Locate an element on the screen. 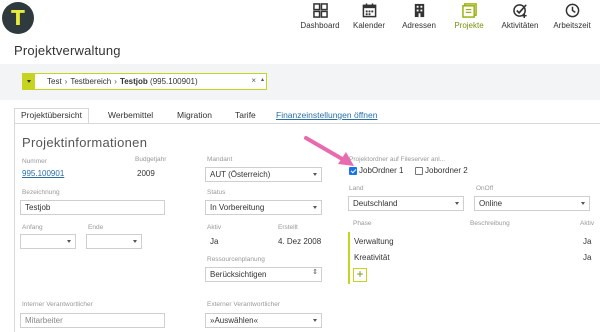 The height and width of the screenshot is (332, 600). aktiv-column-header: Aktiv is located at coordinates (587, 223).